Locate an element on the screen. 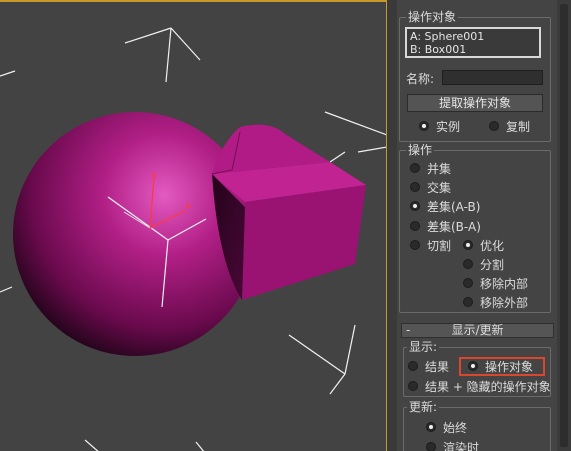 The image size is (571, 451). radio-remove-inside: 移除内部 is located at coordinates (495, 283).